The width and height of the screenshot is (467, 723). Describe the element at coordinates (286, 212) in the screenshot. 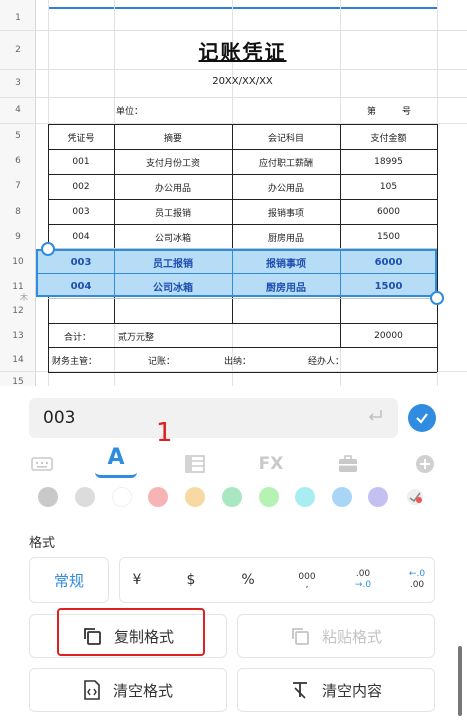

I see `table-cell: 报销事项` at that location.